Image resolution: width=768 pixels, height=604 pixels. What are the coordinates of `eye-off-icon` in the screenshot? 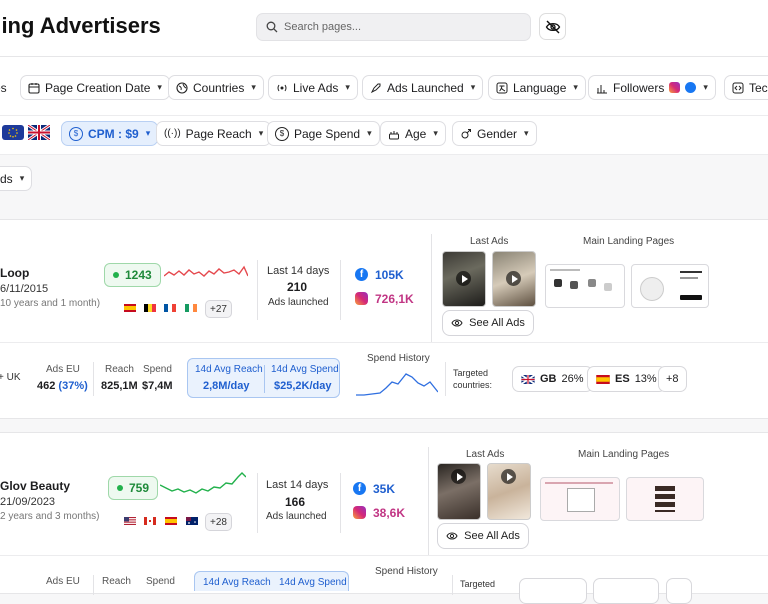 It's located at (553, 27).